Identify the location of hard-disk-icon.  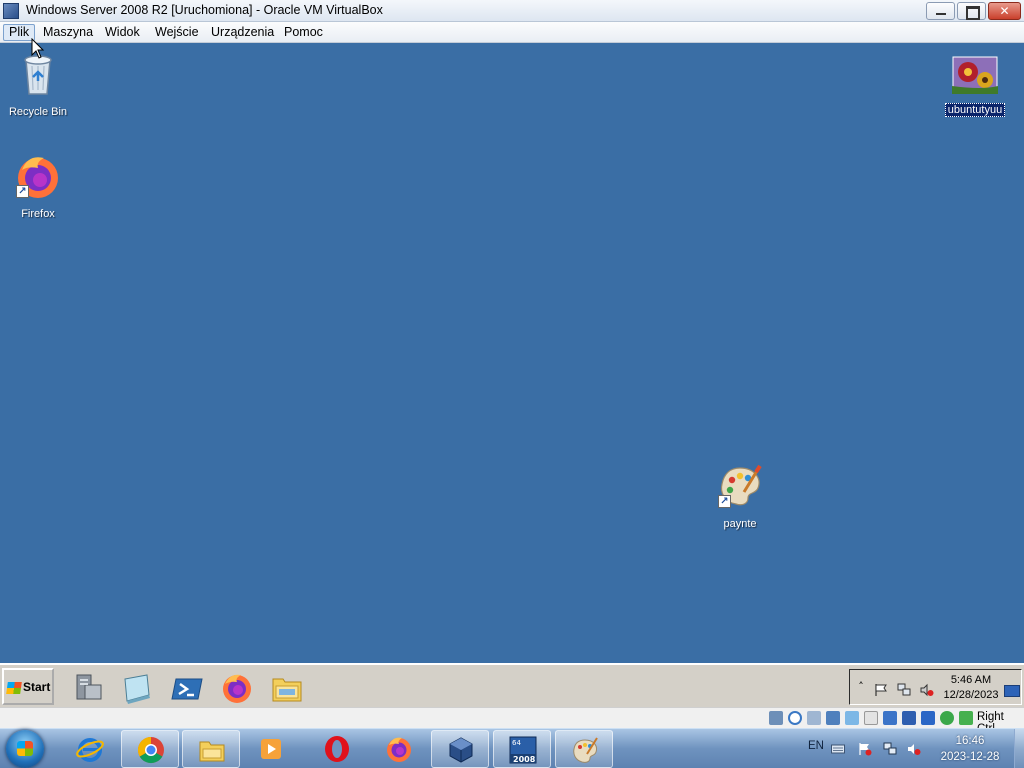
(776, 718).